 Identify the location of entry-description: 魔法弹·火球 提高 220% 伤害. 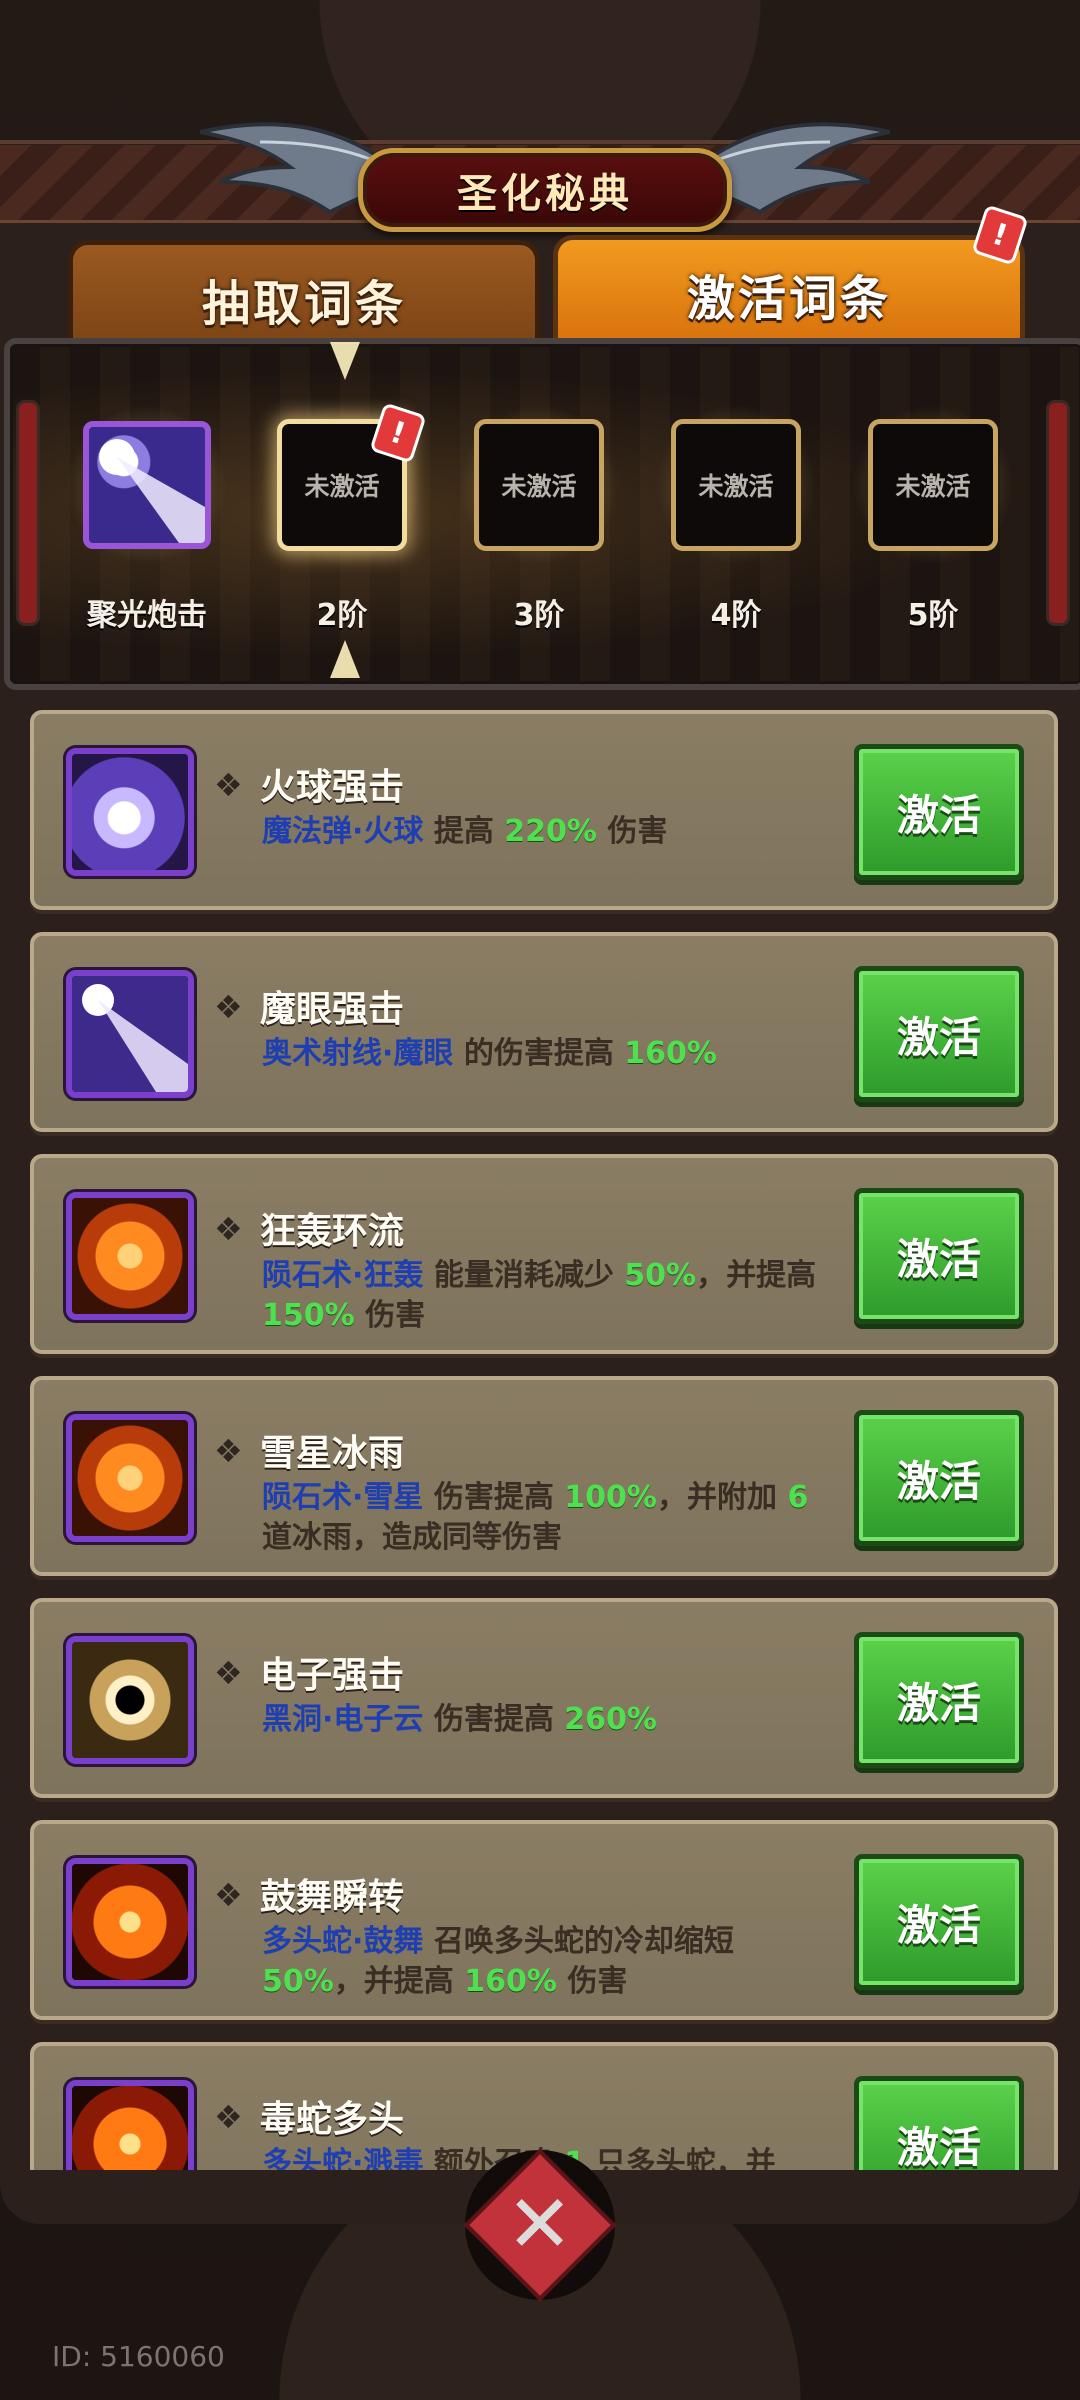
(552, 832).